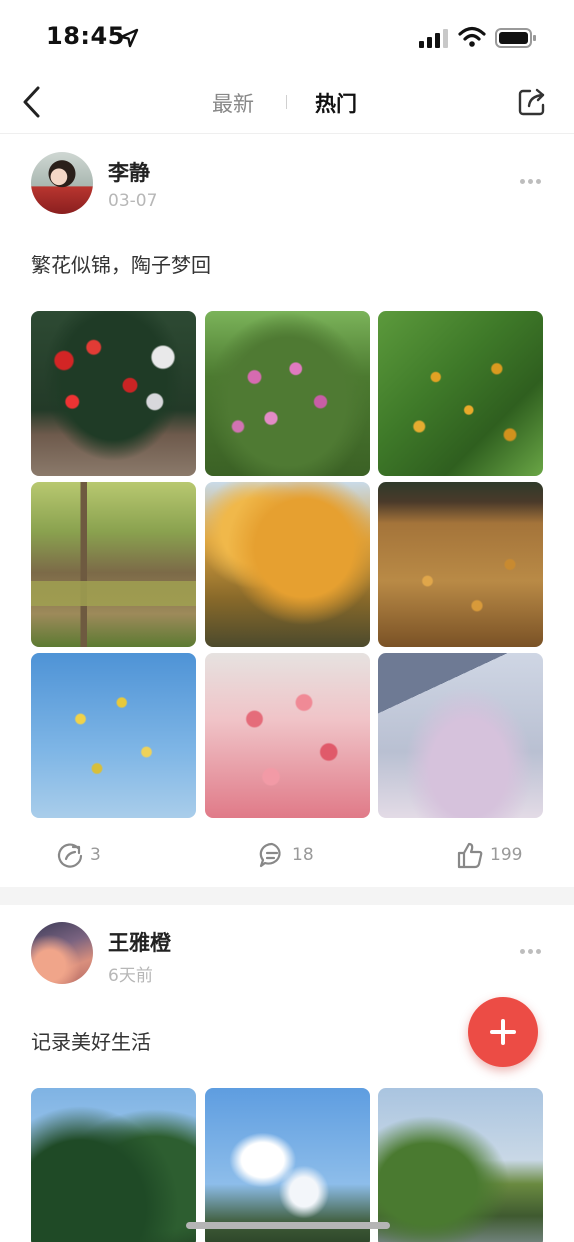 This screenshot has width=574, height=1242. Describe the element at coordinates (133, 201) in the screenshot. I see `post-time: 03-07` at that location.